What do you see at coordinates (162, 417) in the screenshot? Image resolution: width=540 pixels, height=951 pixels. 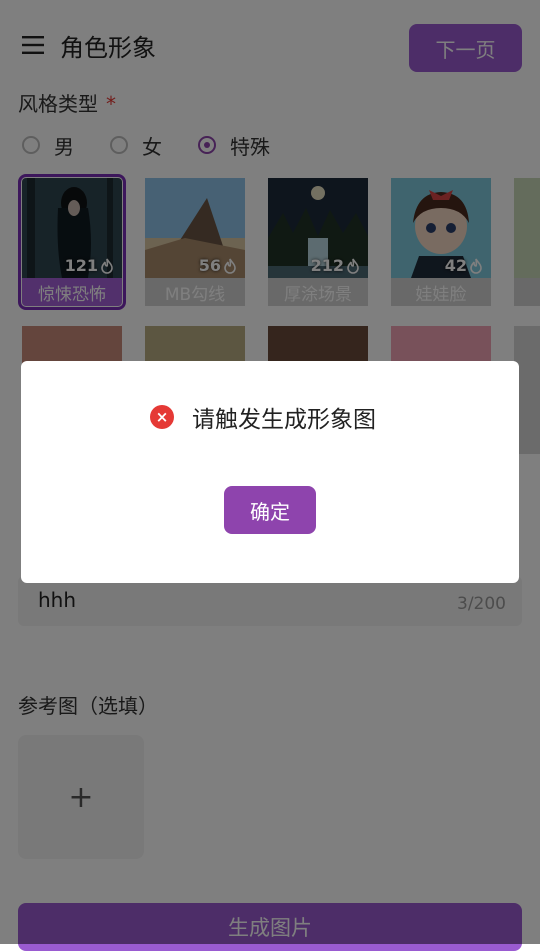 I see `error-icon: ×` at bounding box center [162, 417].